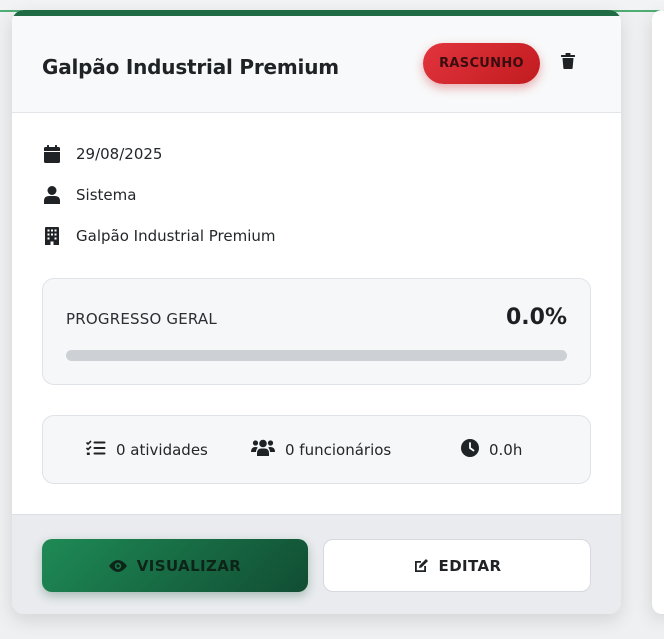 This screenshot has height=639, width=664. What do you see at coordinates (481, 63) in the screenshot?
I see `status-badge: RASCUNHO` at bounding box center [481, 63].